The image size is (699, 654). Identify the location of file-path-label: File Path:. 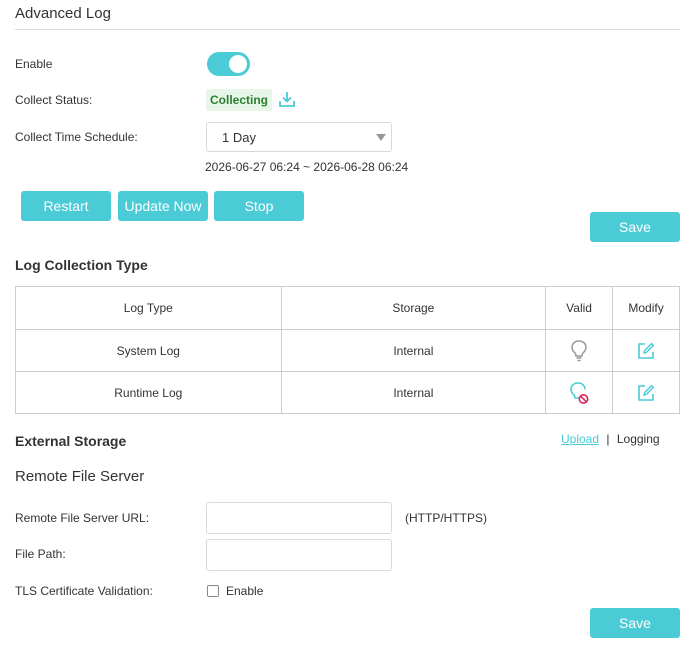
(40, 554).